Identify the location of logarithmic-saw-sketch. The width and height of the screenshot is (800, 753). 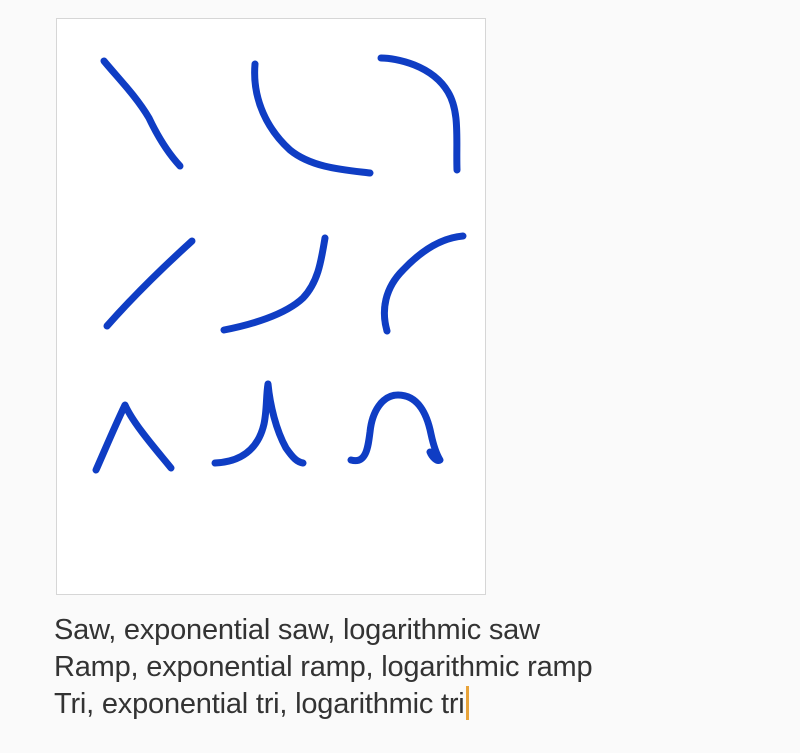
(419, 114).